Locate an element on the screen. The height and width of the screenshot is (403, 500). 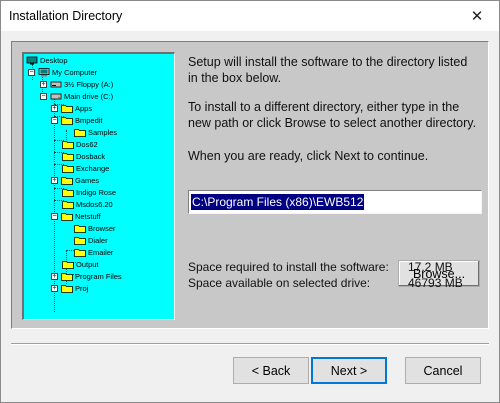
tree-item-label: Emailer is located at coordinates (101, 252).